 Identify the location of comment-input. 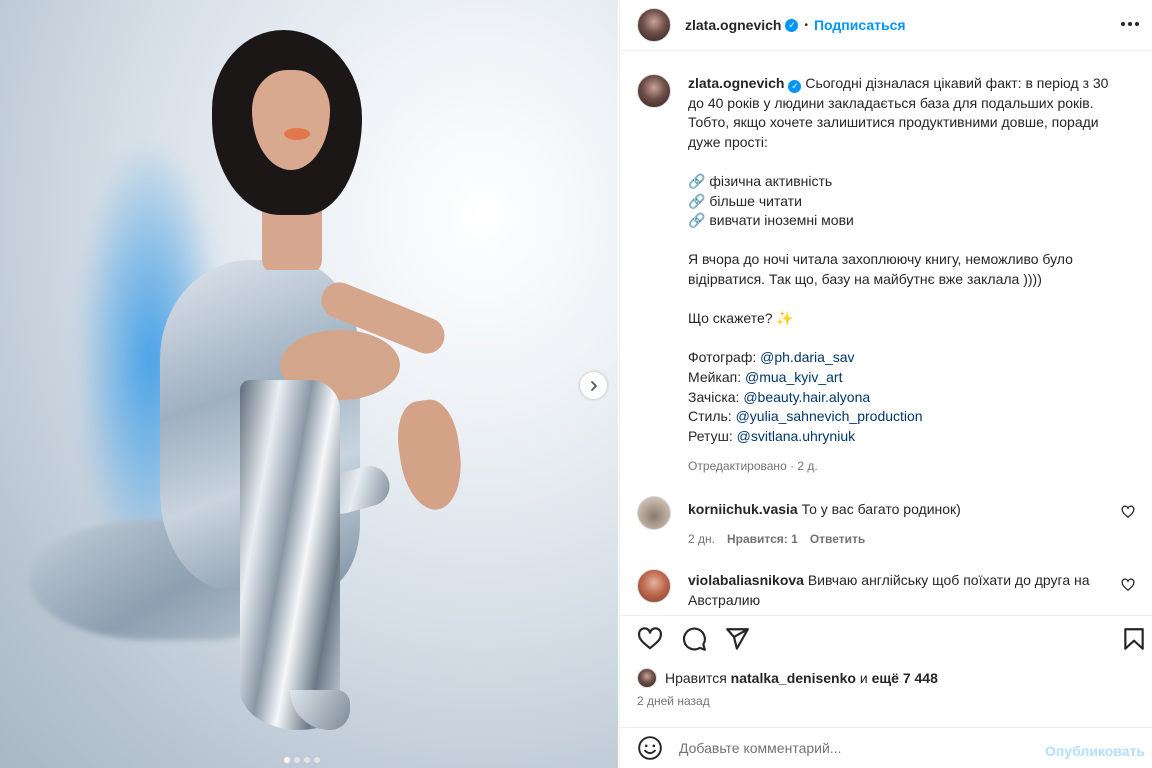
(856, 748).